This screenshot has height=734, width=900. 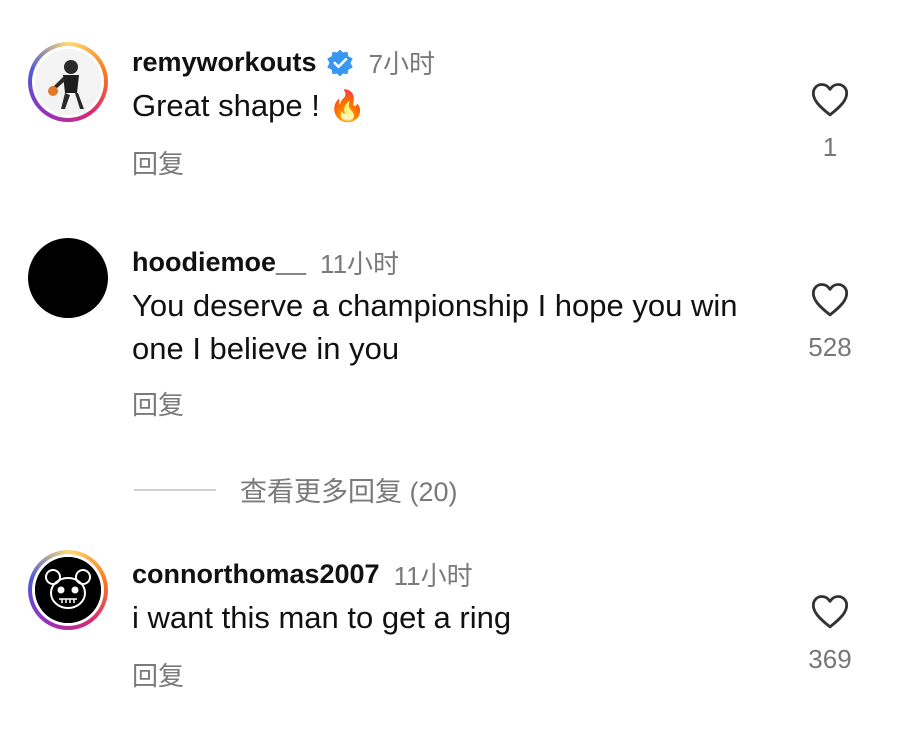 I want to click on like-control: 369, so click(x=830, y=633).